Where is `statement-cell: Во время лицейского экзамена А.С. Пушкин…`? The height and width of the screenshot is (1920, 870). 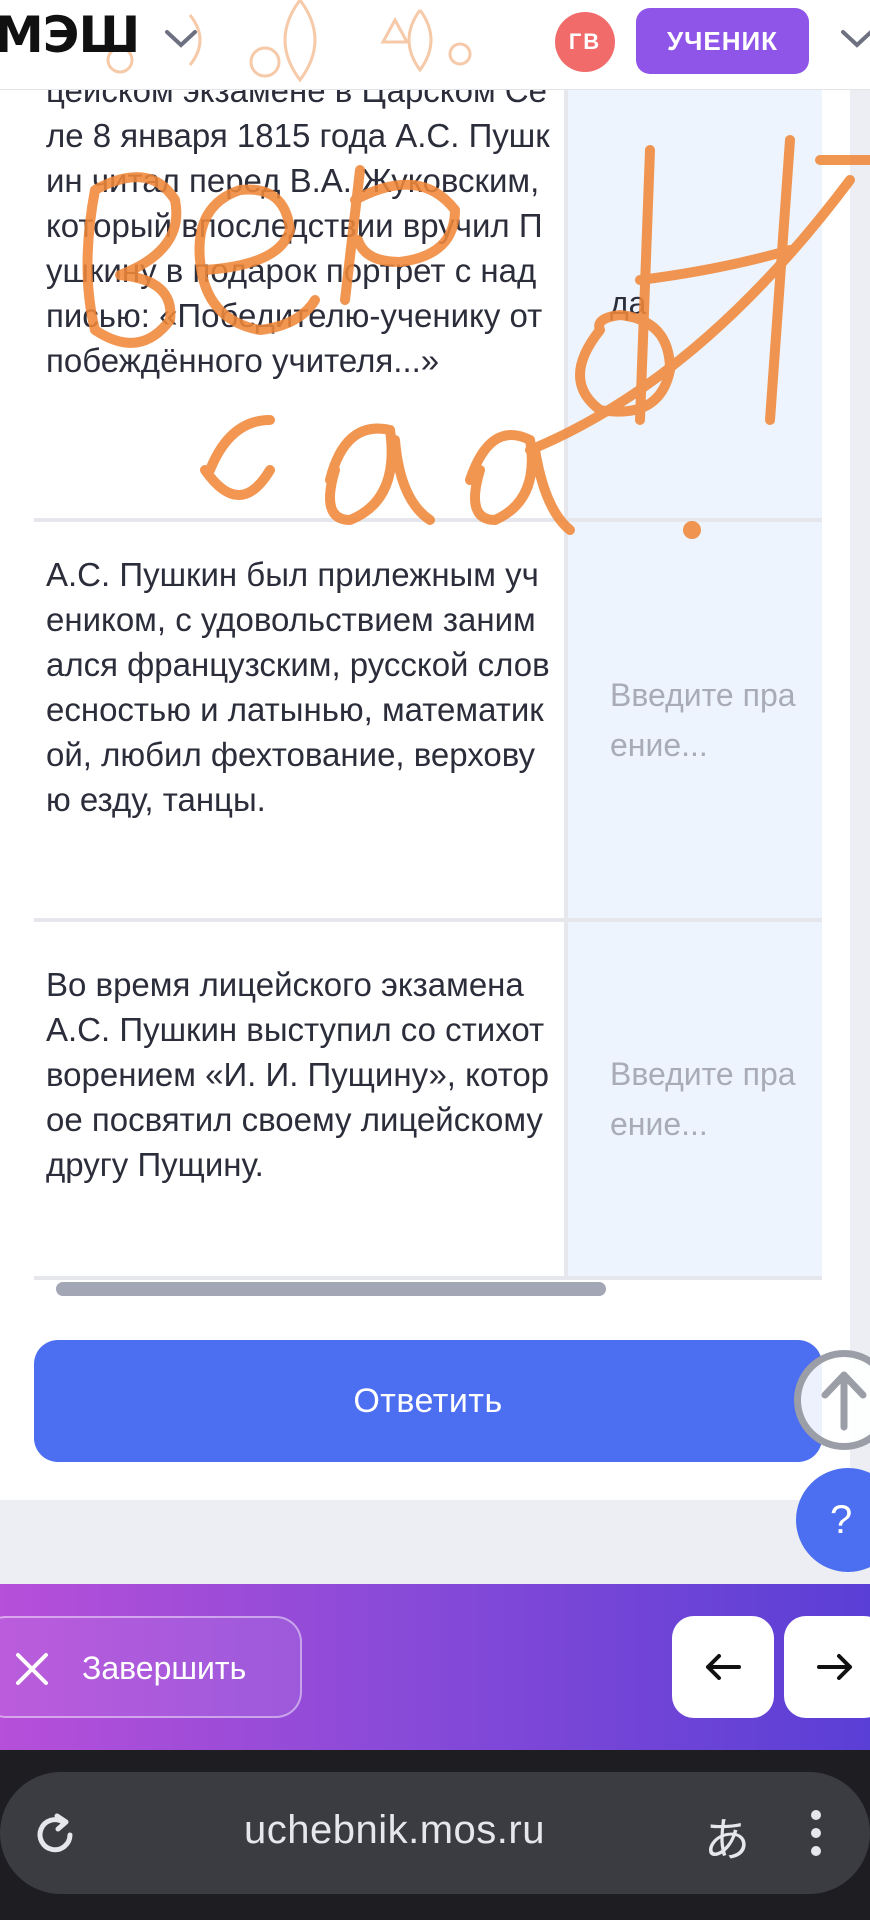 statement-cell: Во время лицейского экзамена А.С. Пушкин… is located at coordinates (299, 1099).